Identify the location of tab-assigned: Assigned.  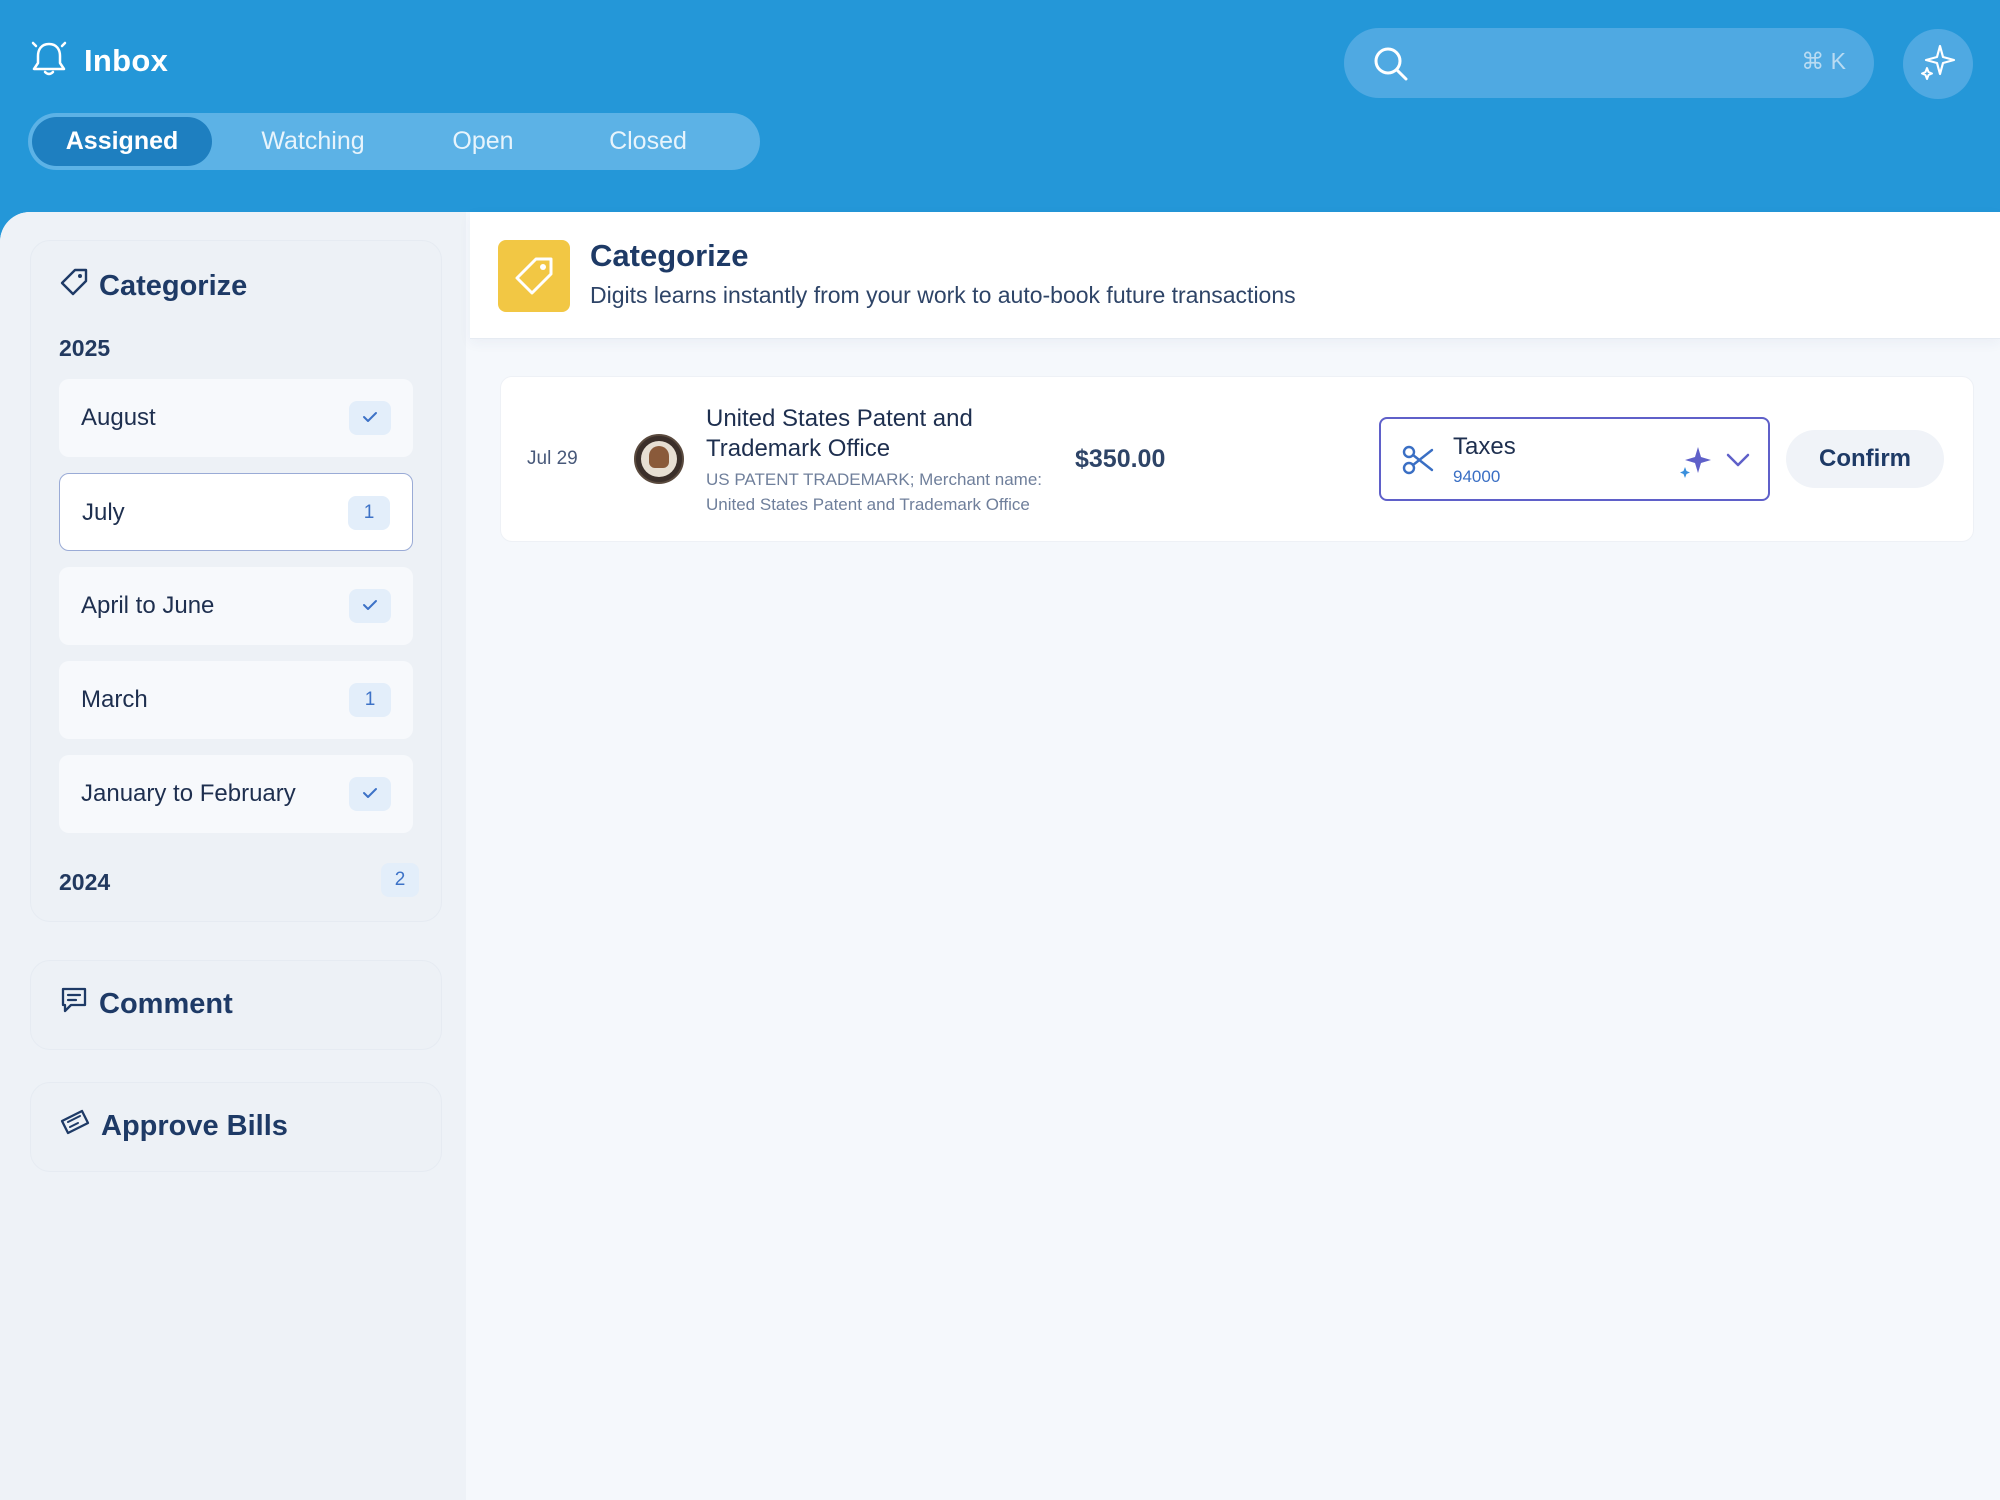
(122, 141).